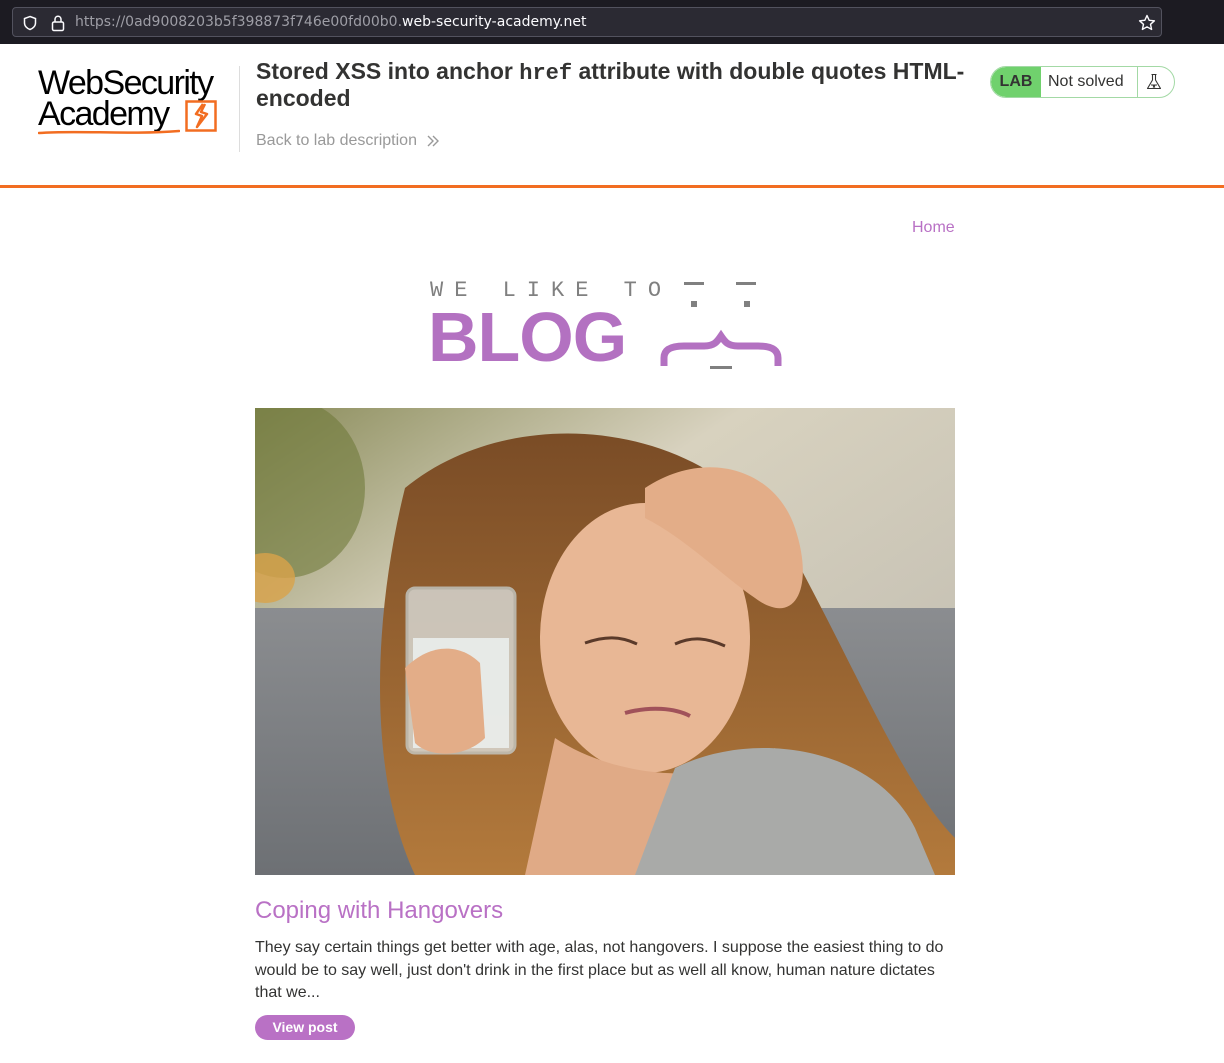 This screenshot has height=1063, width=1224. What do you see at coordinates (109, 132) in the screenshot?
I see `logo-underline` at bounding box center [109, 132].